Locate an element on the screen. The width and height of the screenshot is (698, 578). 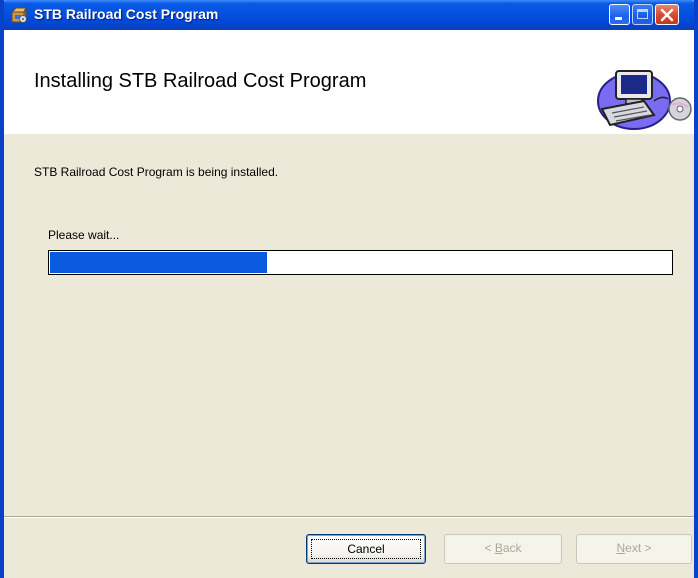
maximize-icon is located at coordinates (642, 14).